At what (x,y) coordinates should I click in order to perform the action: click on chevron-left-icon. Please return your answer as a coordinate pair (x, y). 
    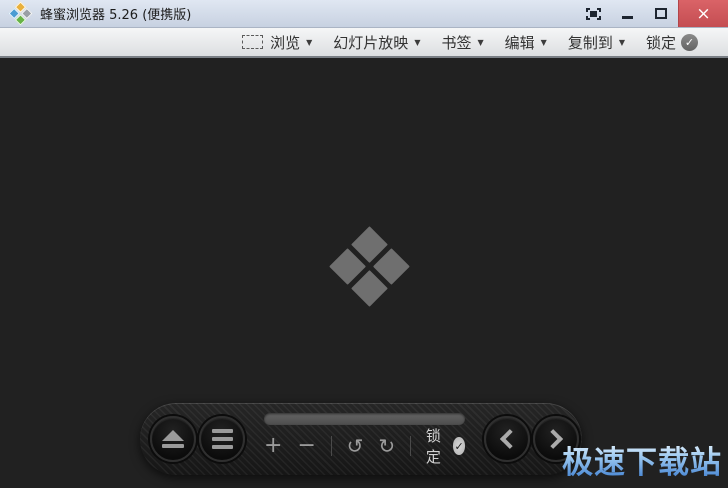
    Looking at the image, I should click on (510, 439).